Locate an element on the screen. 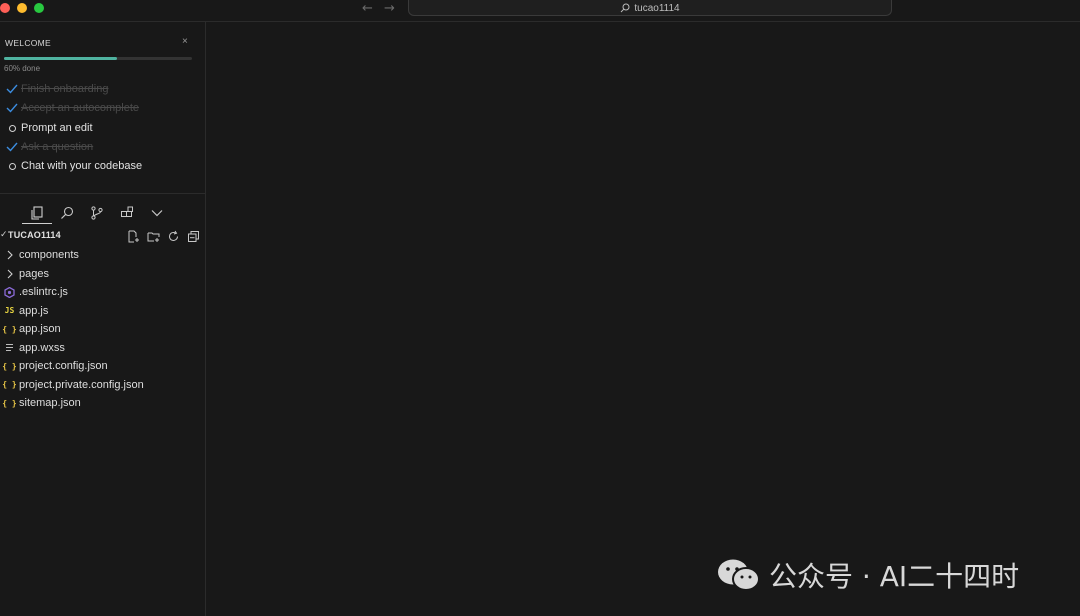  progress-fill is located at coordinates (60, 58).